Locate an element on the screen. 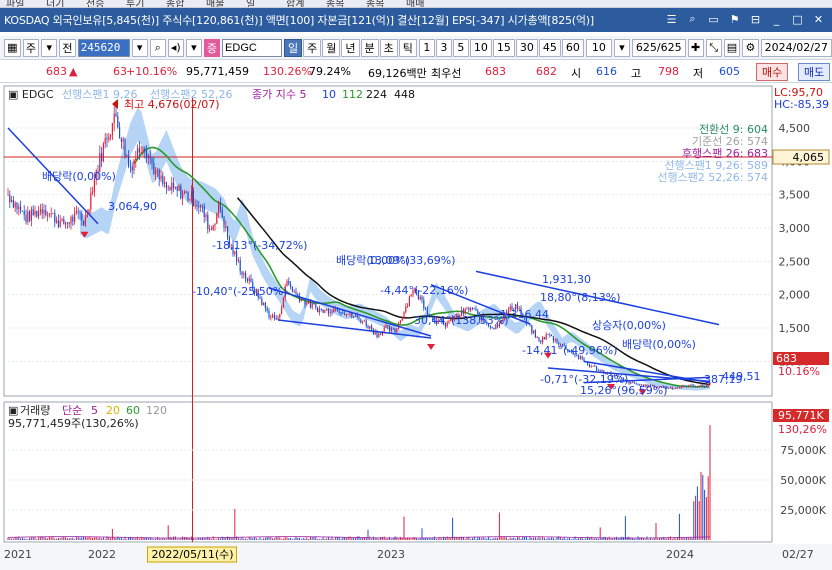 The height and width of the screenshot is (570, 832). chart-annotation: 15,26°(96,59%) is located at coordinates (624, 390).